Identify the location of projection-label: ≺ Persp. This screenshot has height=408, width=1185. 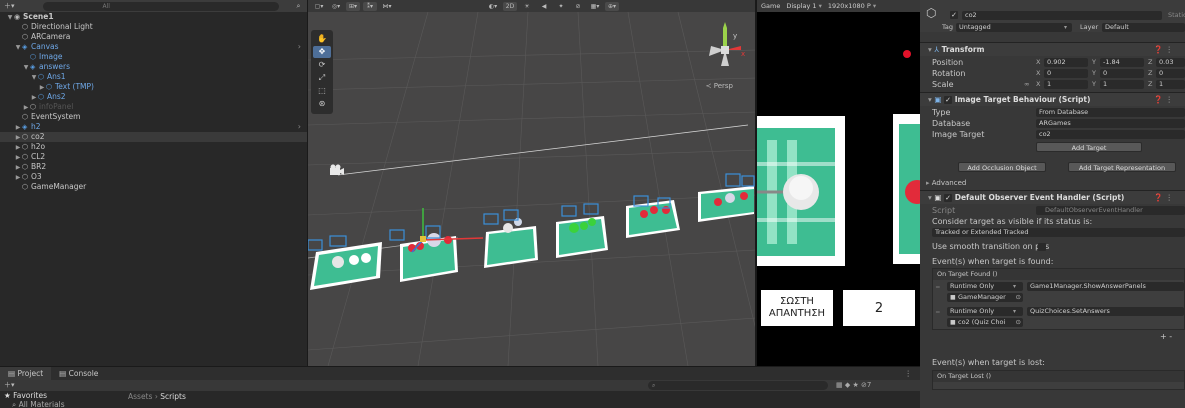
(719, 86).